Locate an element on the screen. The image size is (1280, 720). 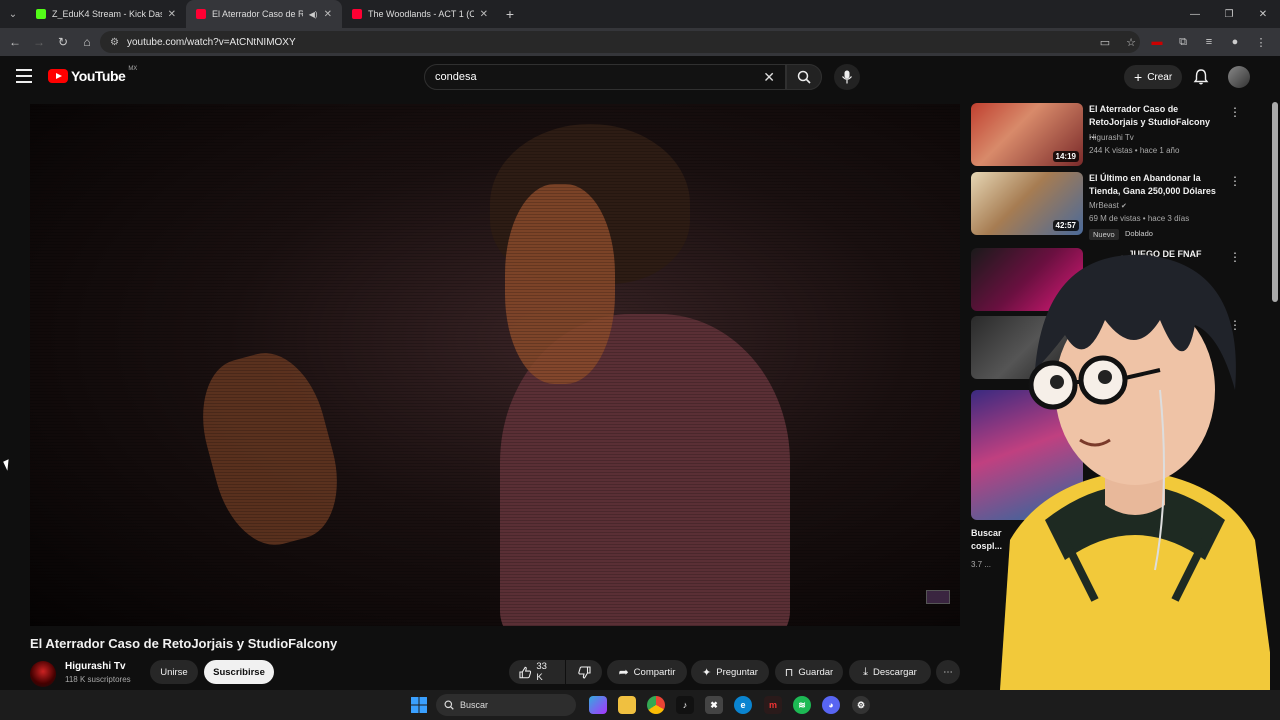
share-button: ➦ Compartir is located at coordinates (647, 672).